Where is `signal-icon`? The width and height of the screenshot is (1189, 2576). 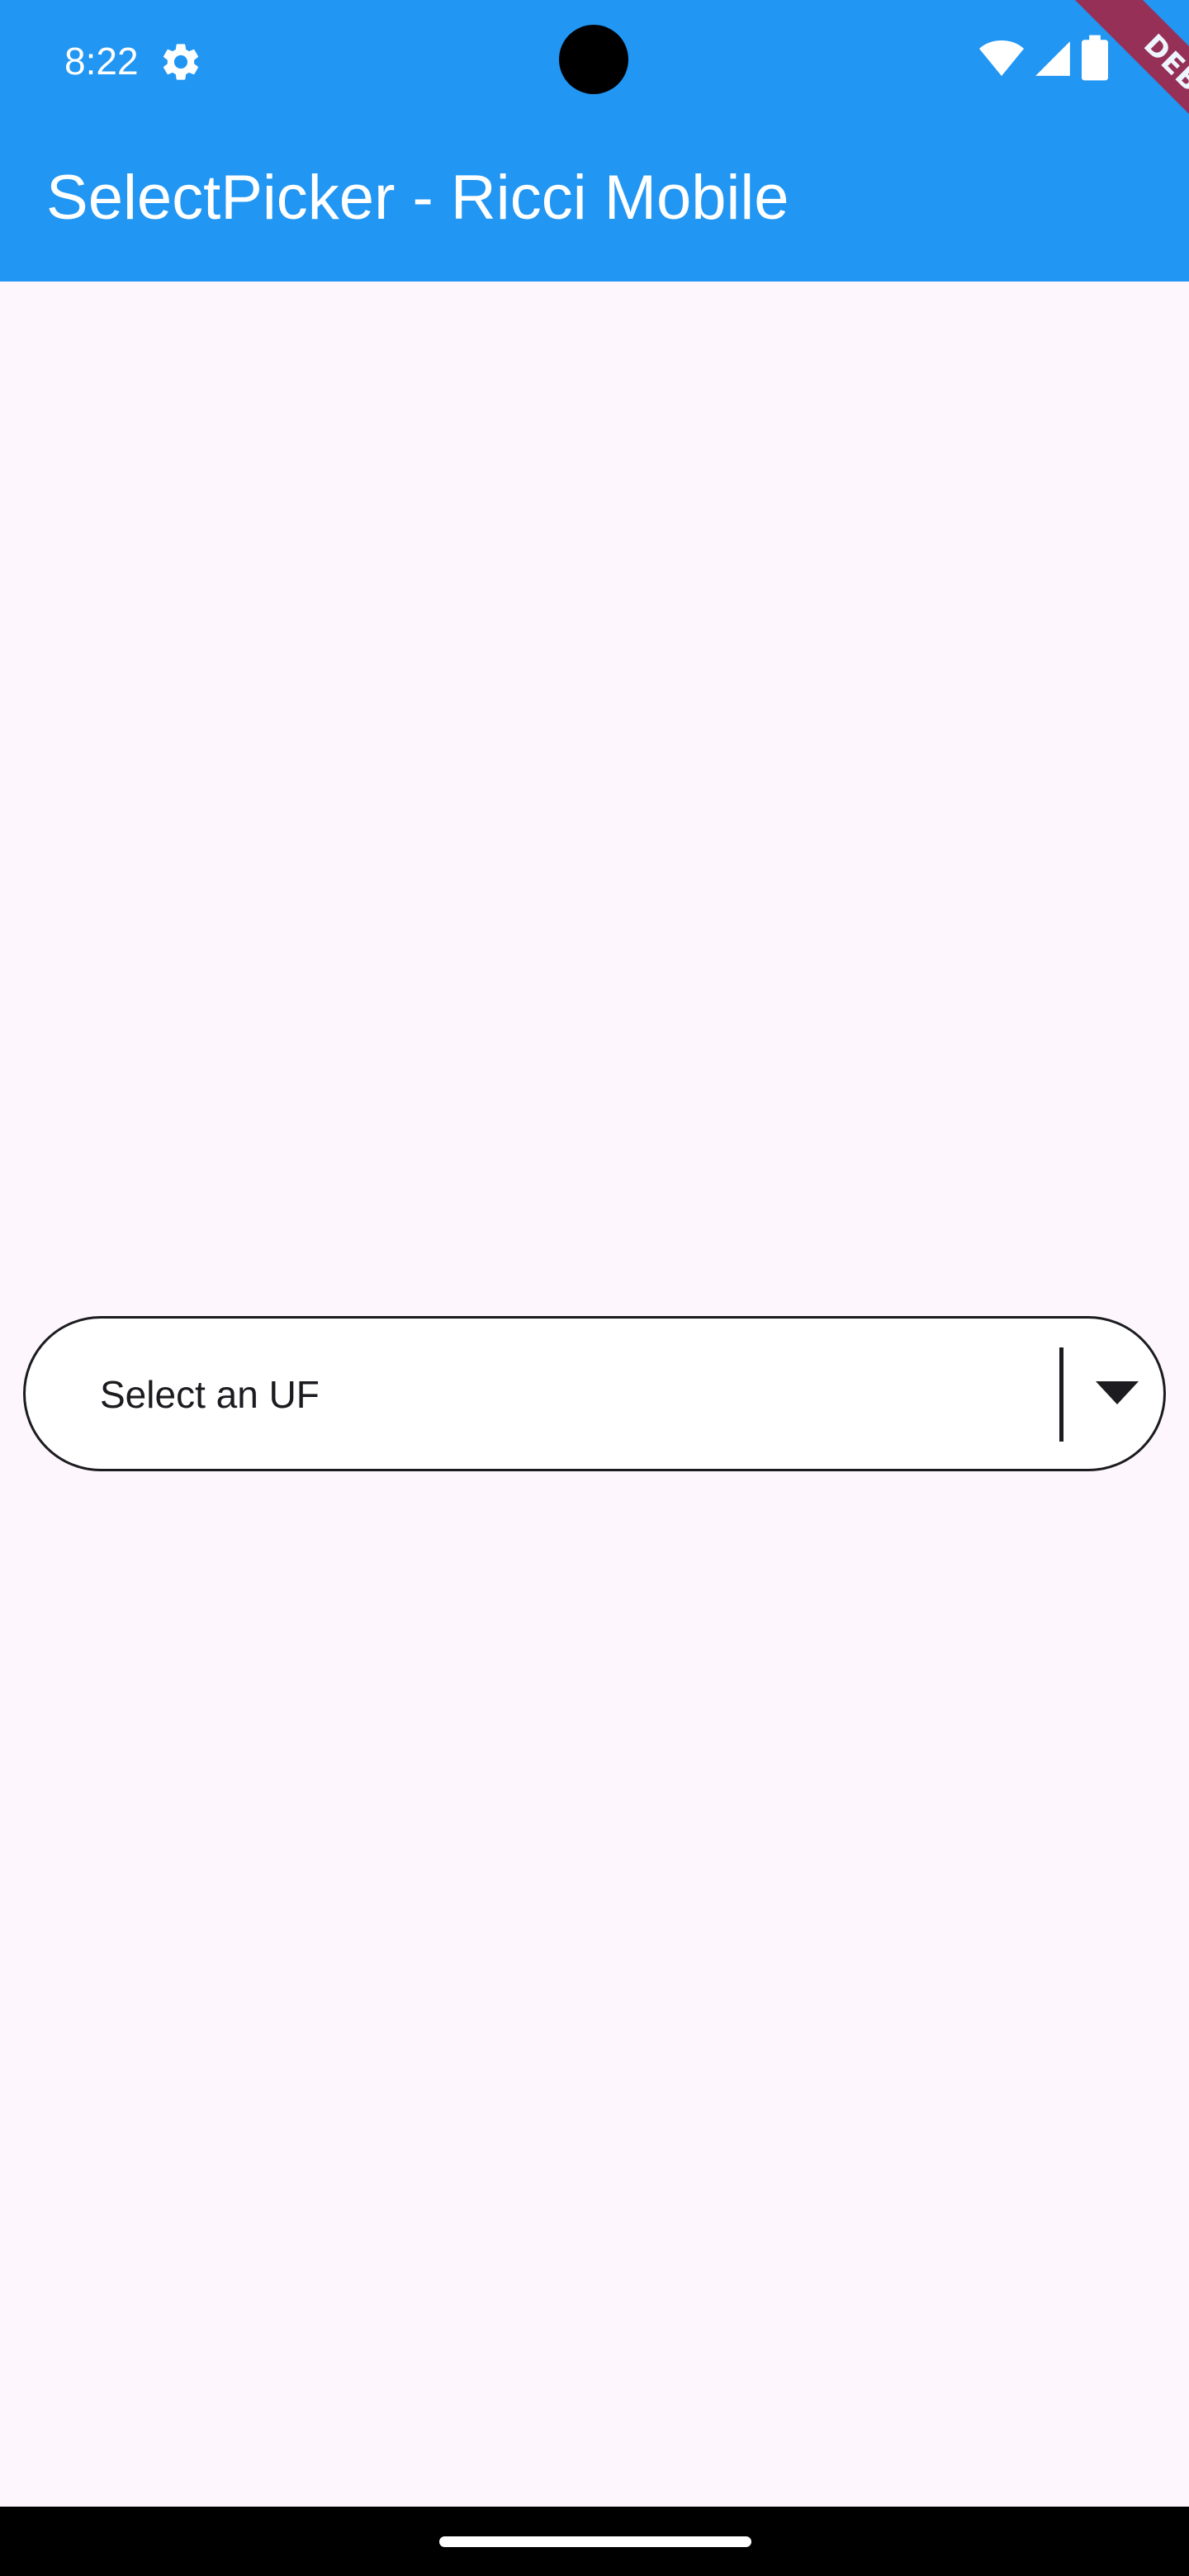 signal-icon is located at coordinates (1052, 58).